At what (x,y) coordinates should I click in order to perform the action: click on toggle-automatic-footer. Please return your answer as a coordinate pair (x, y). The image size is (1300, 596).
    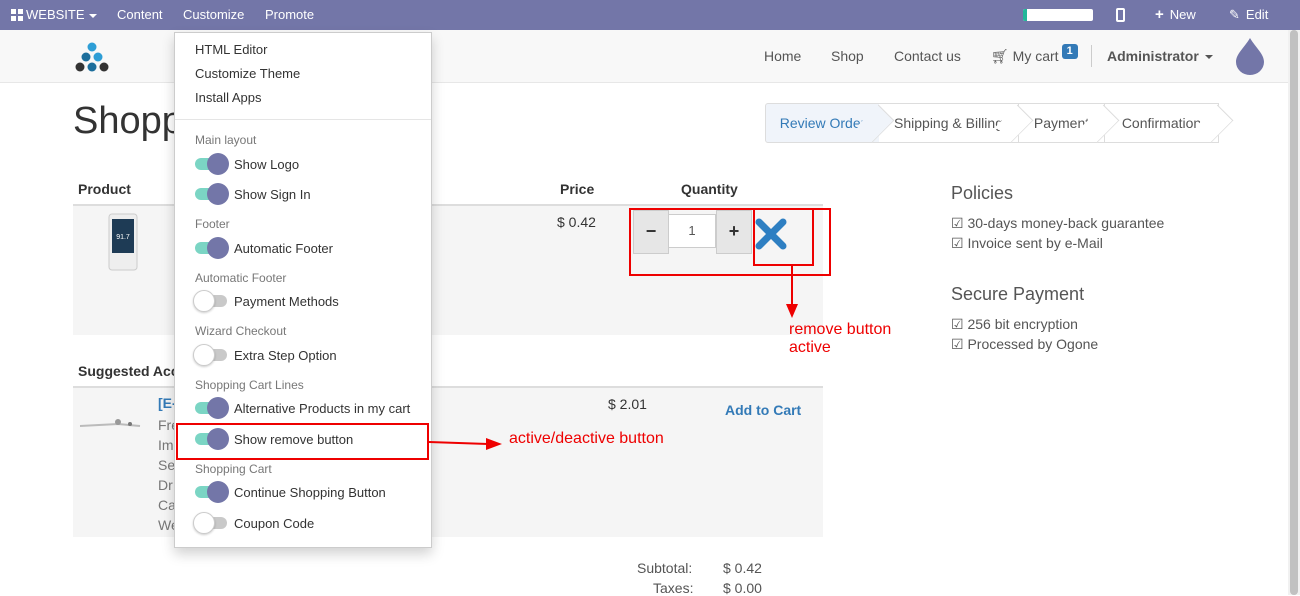
    Looking at the image, I should click on (212, 248).